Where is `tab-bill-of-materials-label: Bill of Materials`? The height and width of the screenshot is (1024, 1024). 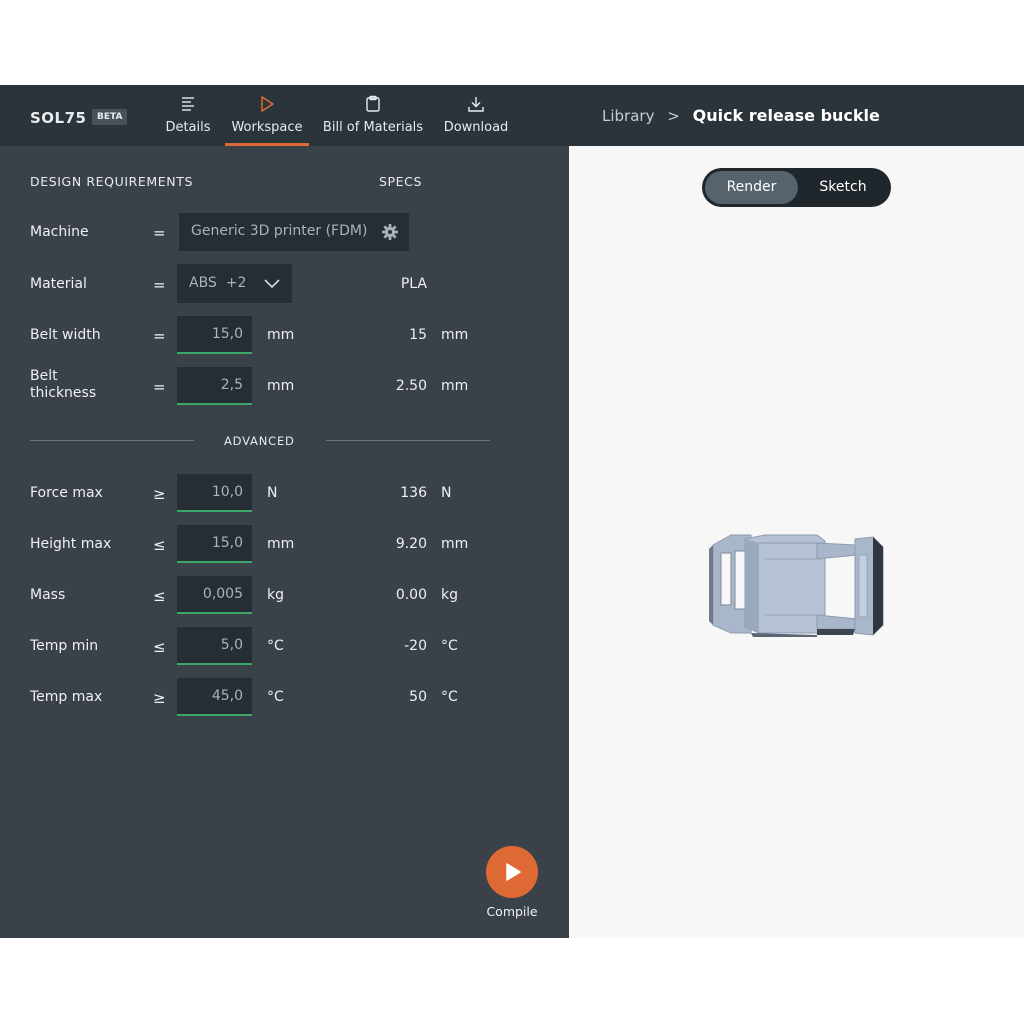
tab-bill-of-materials-label: Bill of Materials is located at coordinates (373, 127).